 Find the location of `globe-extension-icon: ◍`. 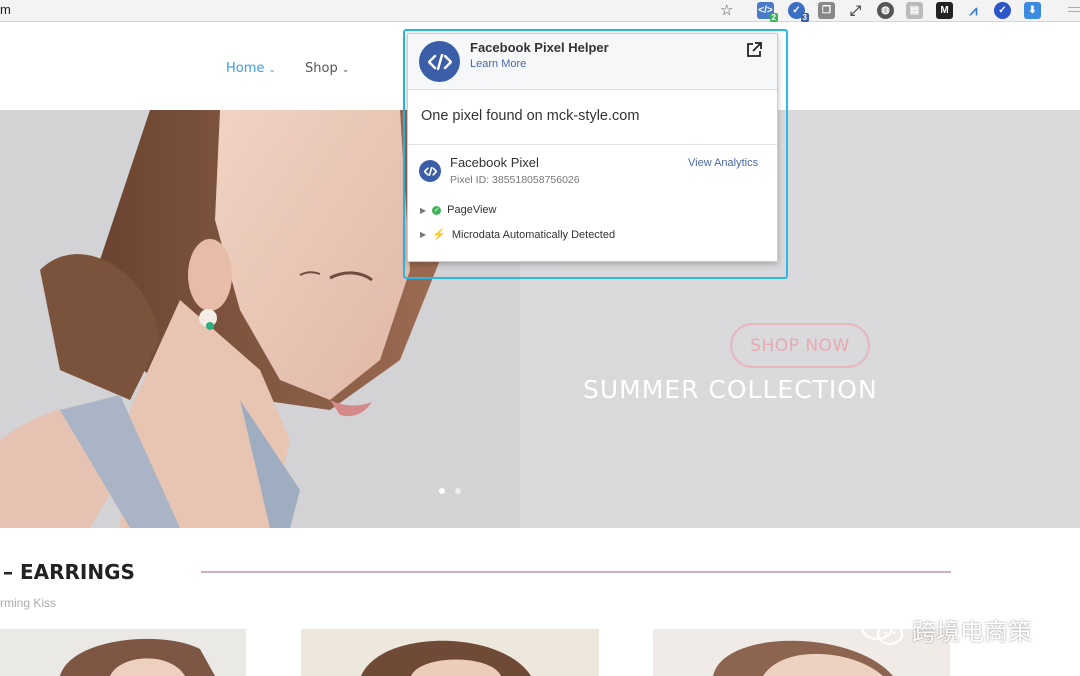

globe-extension-icon: ◍ is located at coordinates (885, 10).